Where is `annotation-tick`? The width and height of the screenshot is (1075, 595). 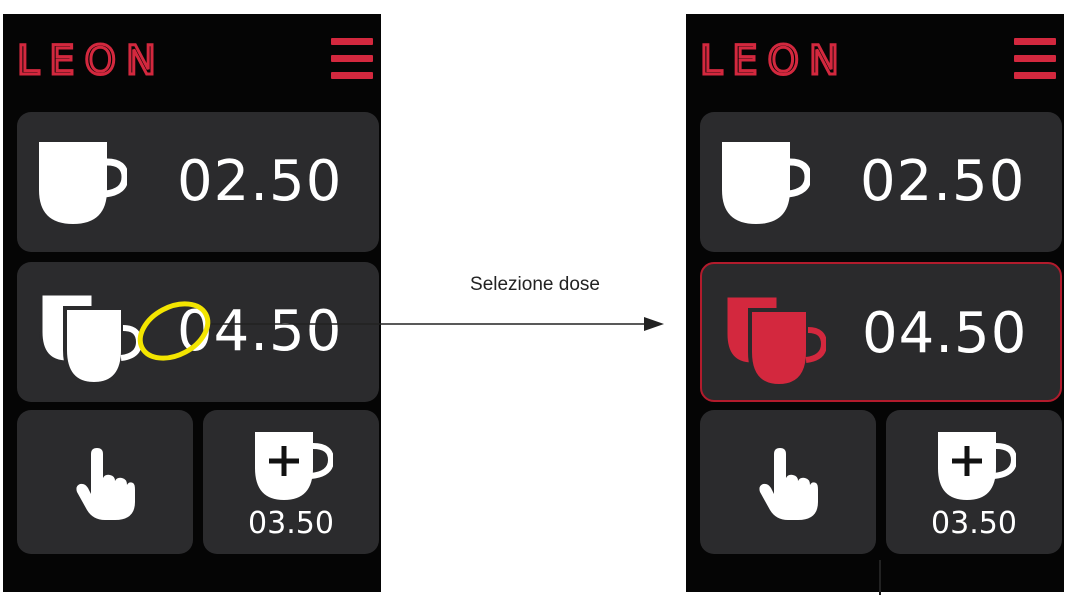
annotation-tick is located at coordinates (880, 577).